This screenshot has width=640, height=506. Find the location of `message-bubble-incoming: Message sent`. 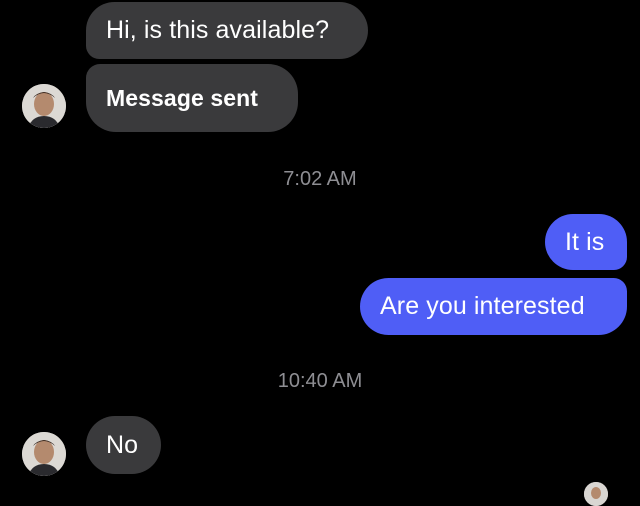

message-bubble-incoming: Message sent is located at coordinates (192, 98).